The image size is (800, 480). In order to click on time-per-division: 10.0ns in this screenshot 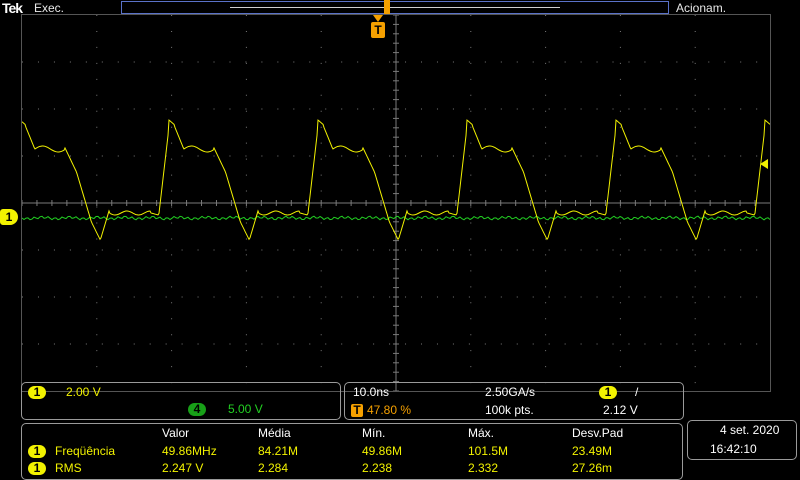, I will do `click(371, 392)`.